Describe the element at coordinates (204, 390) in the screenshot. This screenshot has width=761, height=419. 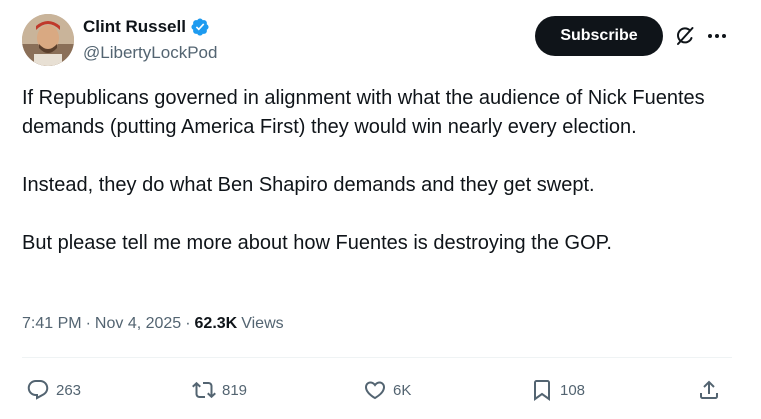
I see `repost-icon` at that location.